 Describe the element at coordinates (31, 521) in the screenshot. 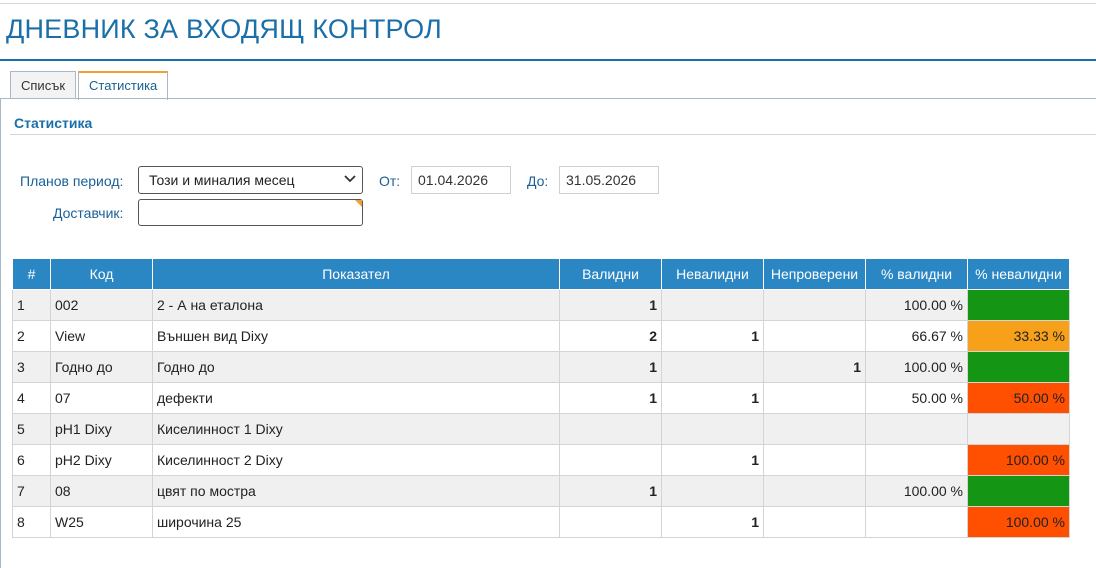

I see `cell-number: 8` at that location.